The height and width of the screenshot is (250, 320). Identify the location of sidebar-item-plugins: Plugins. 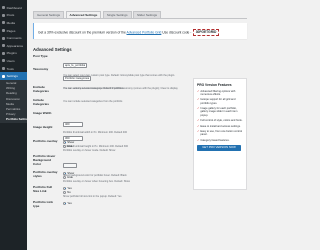
(13, 54).